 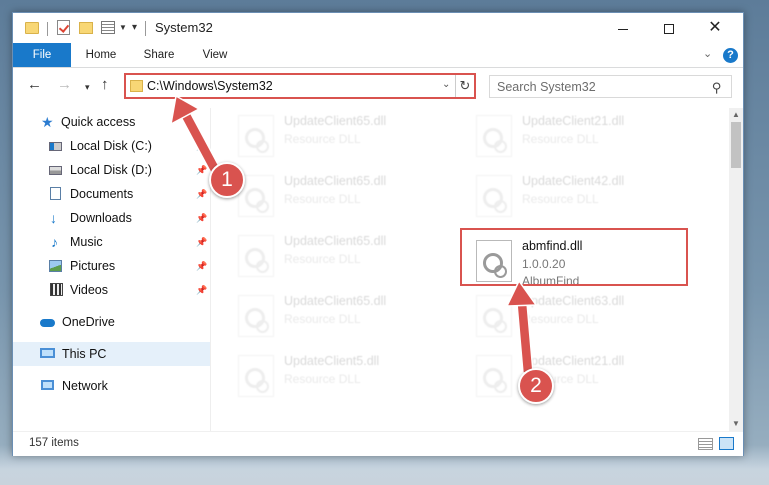 What do you see at coordinates (86, 242) in the screenshot?
I see `sidebar-item-label: Music` at bounding box center [86, 242].